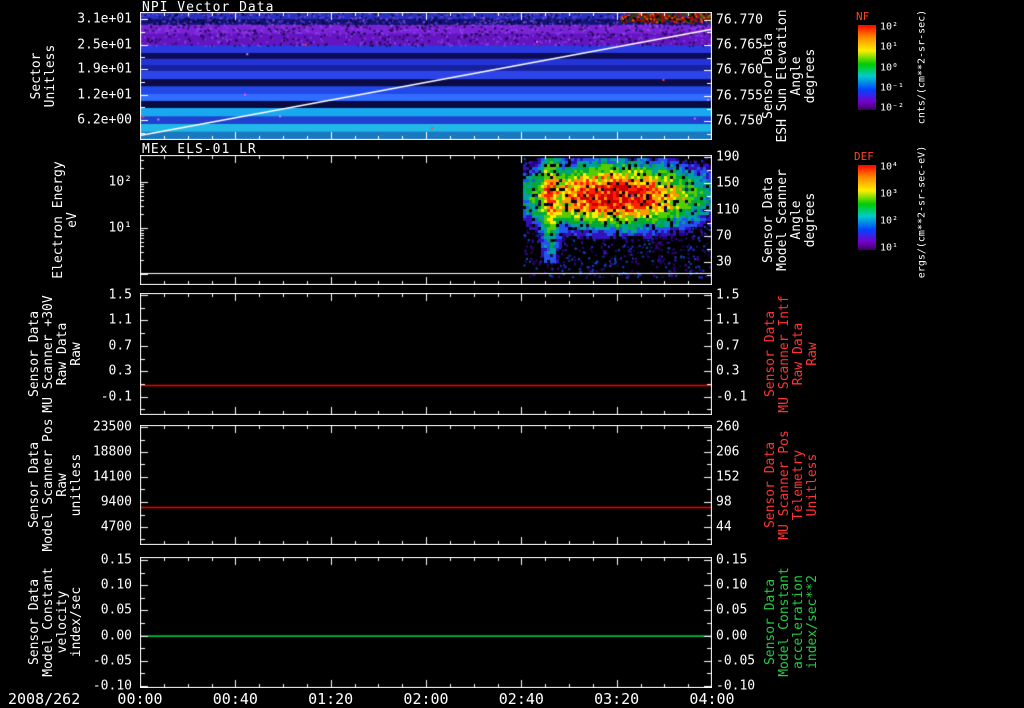  Describe the element at coordinates (86, 482) in the screenshot. I see `y-ticks-left-model-scanner-pos: 23500 18800 14100 9400 4700` at that location.